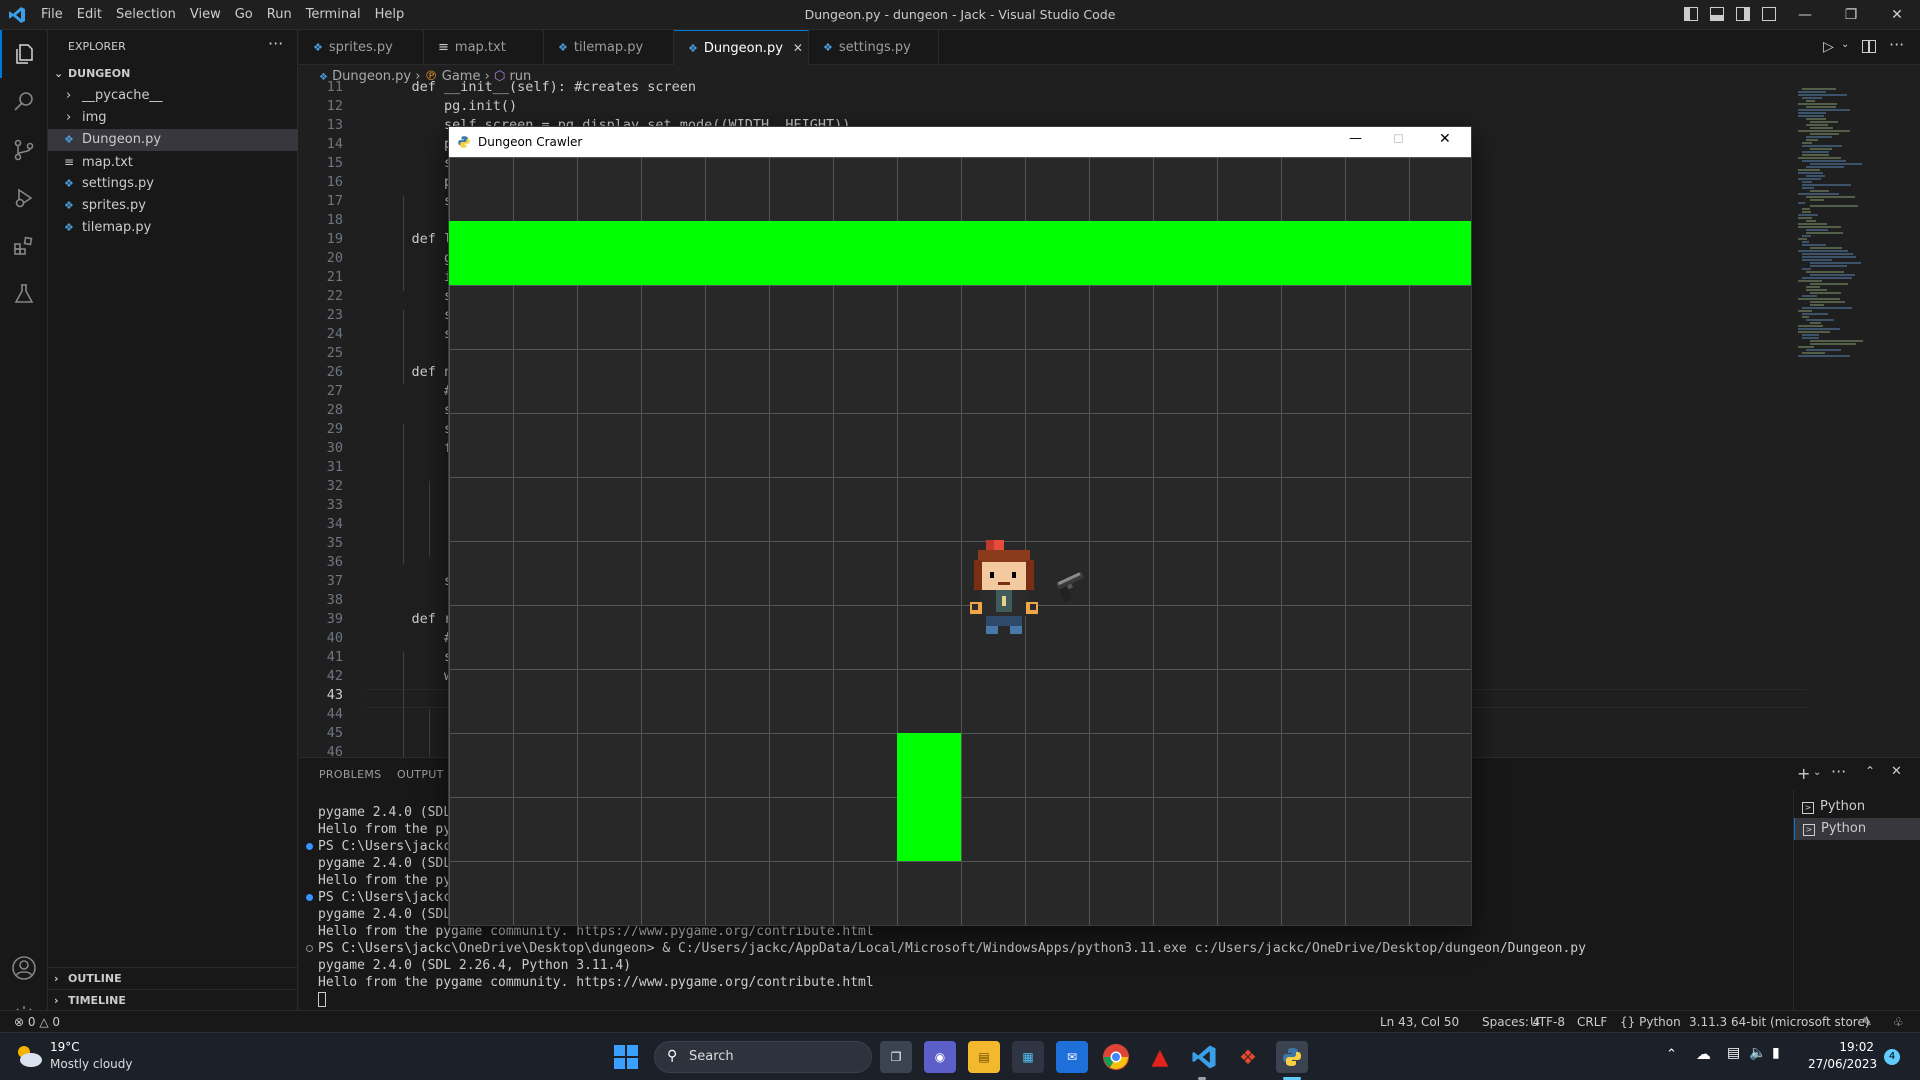 The image size is (1920, 1080). Describe the element at coordinates (24, 968) in the screenshot. I see `accounts-icon` at that location.